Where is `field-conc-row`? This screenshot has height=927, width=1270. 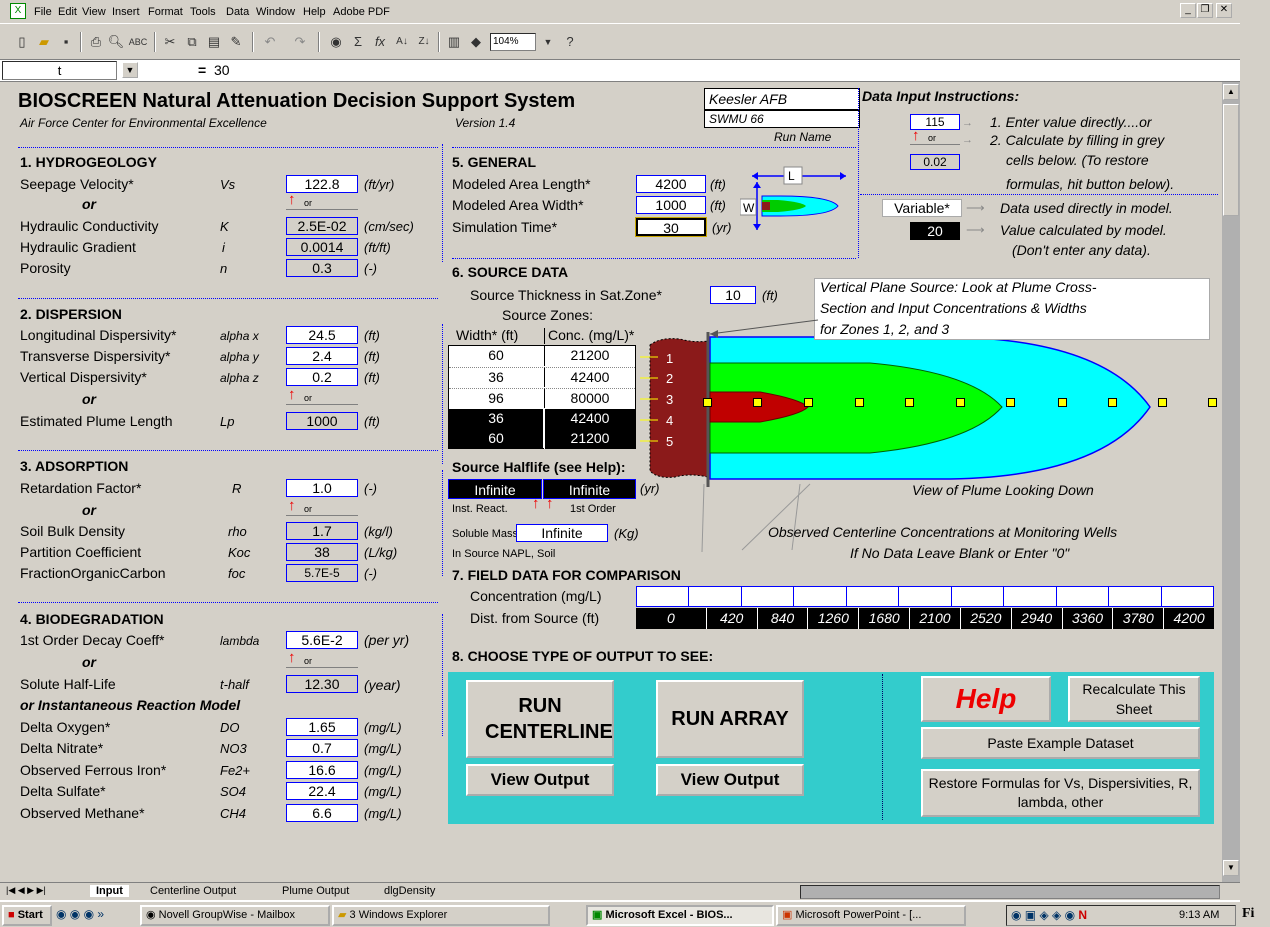
field-conc-row is located at coordinates (925, 596).